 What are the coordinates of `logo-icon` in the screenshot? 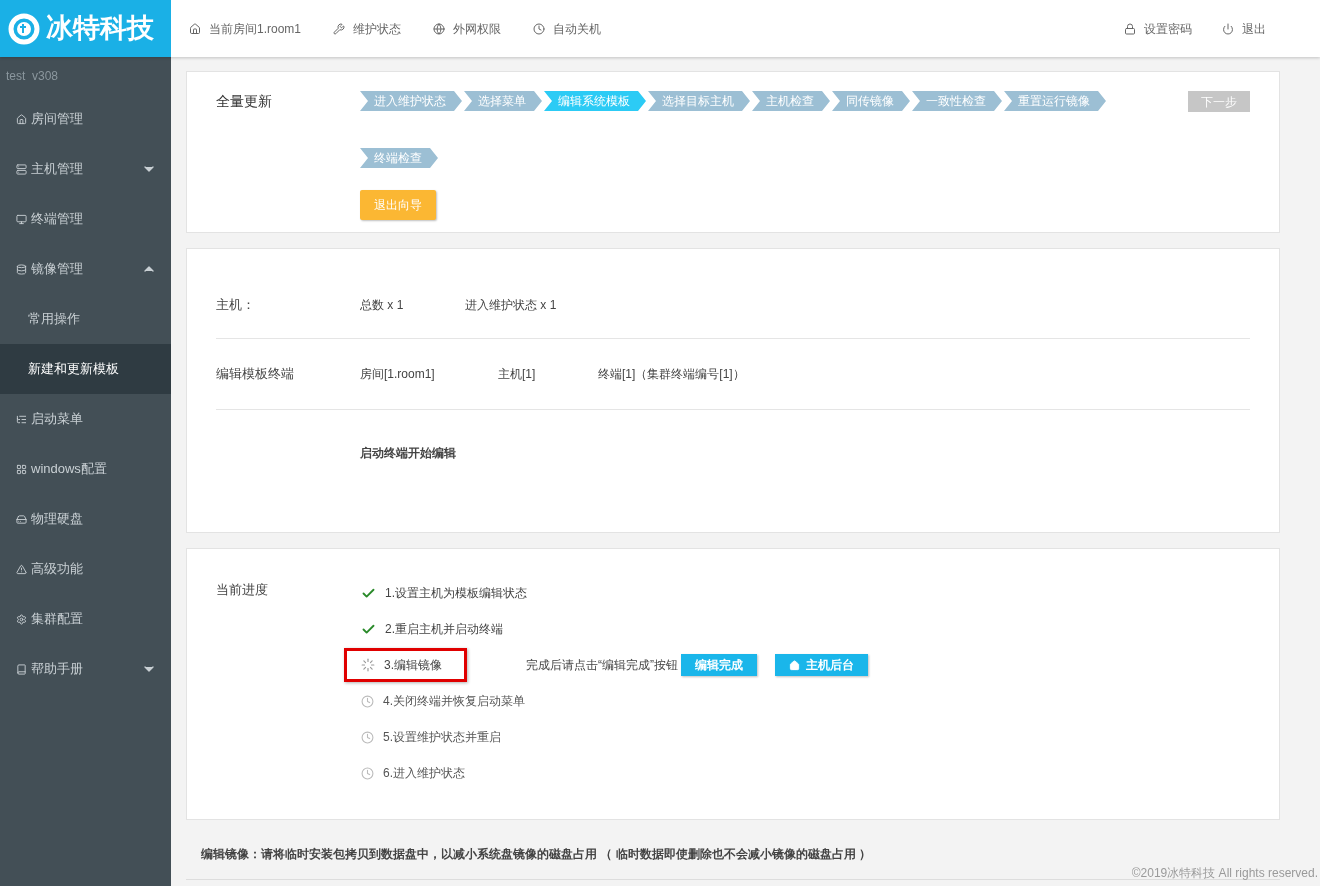 It's located at (24, 28).